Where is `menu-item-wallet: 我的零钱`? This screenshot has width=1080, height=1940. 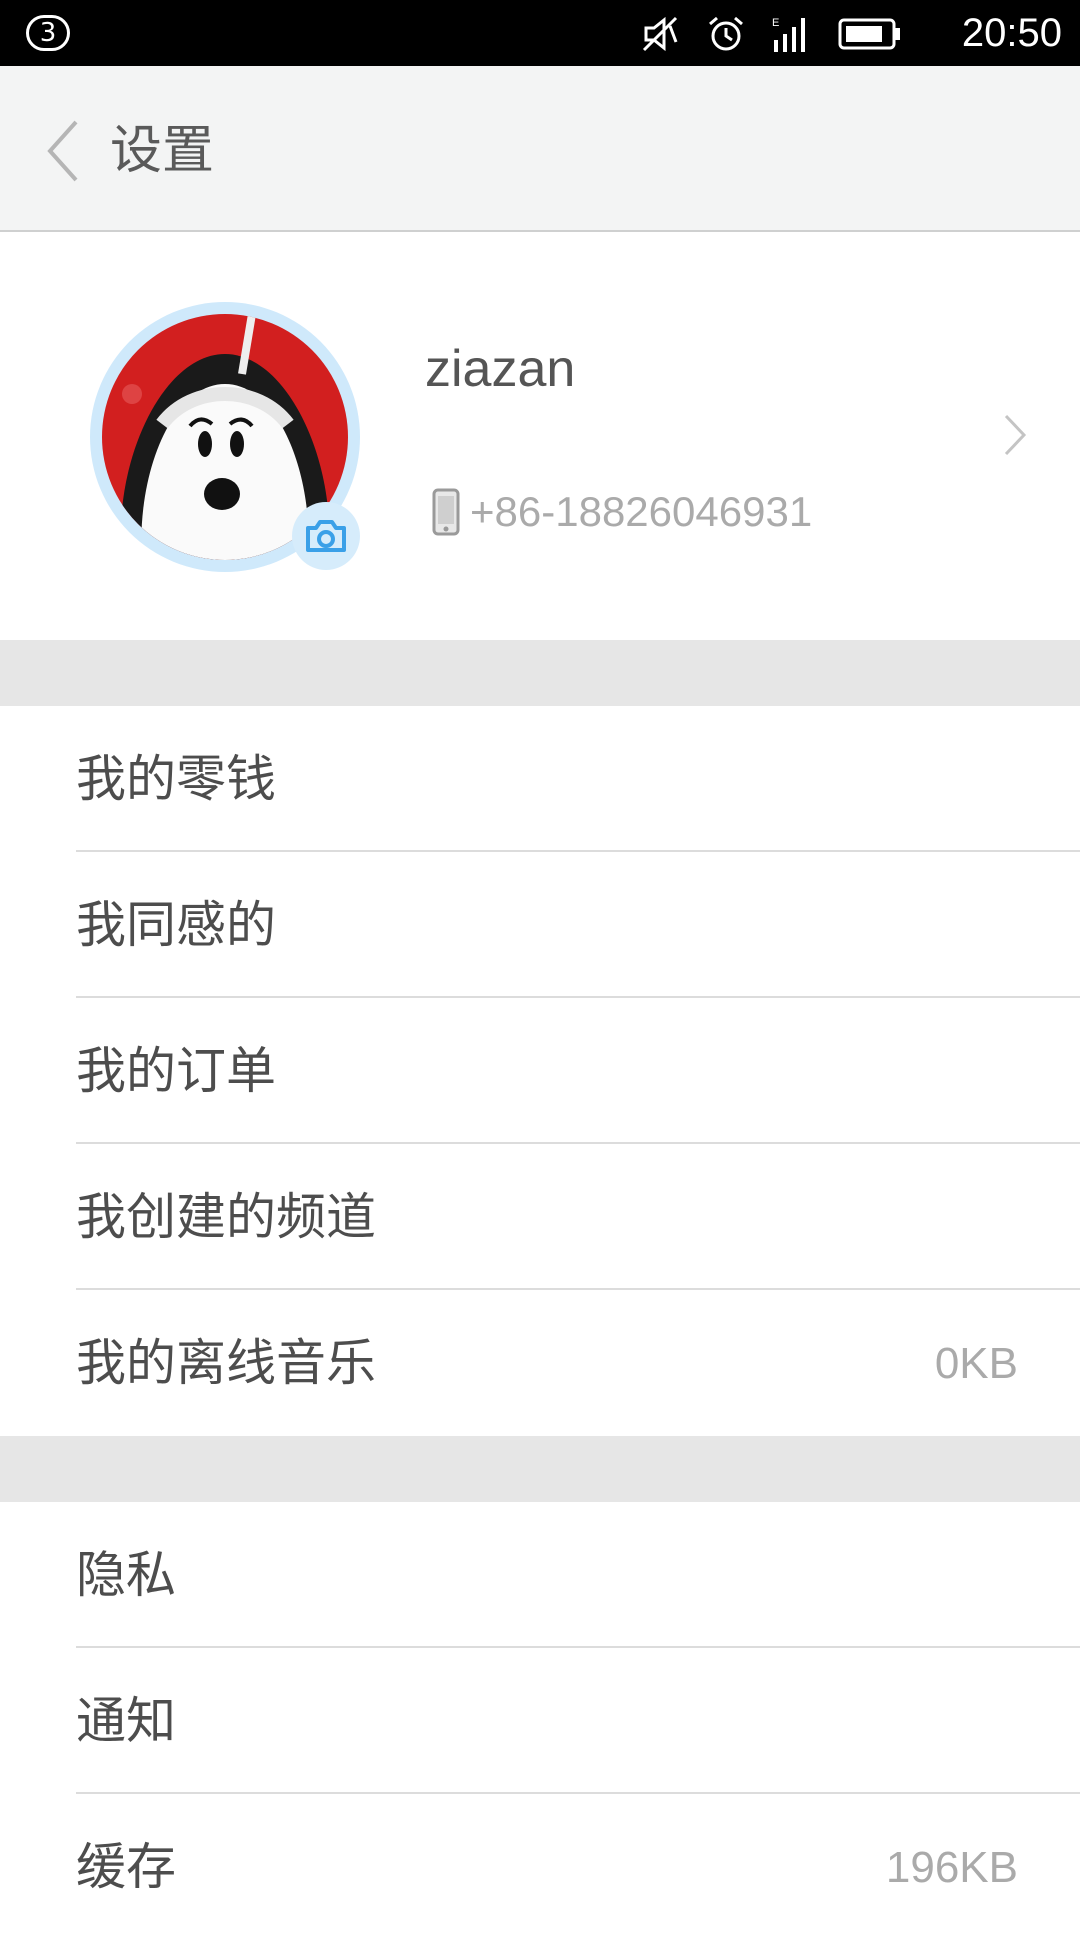 menu-item-wallet: 我的零钱 is located at coordinates (540, 779).